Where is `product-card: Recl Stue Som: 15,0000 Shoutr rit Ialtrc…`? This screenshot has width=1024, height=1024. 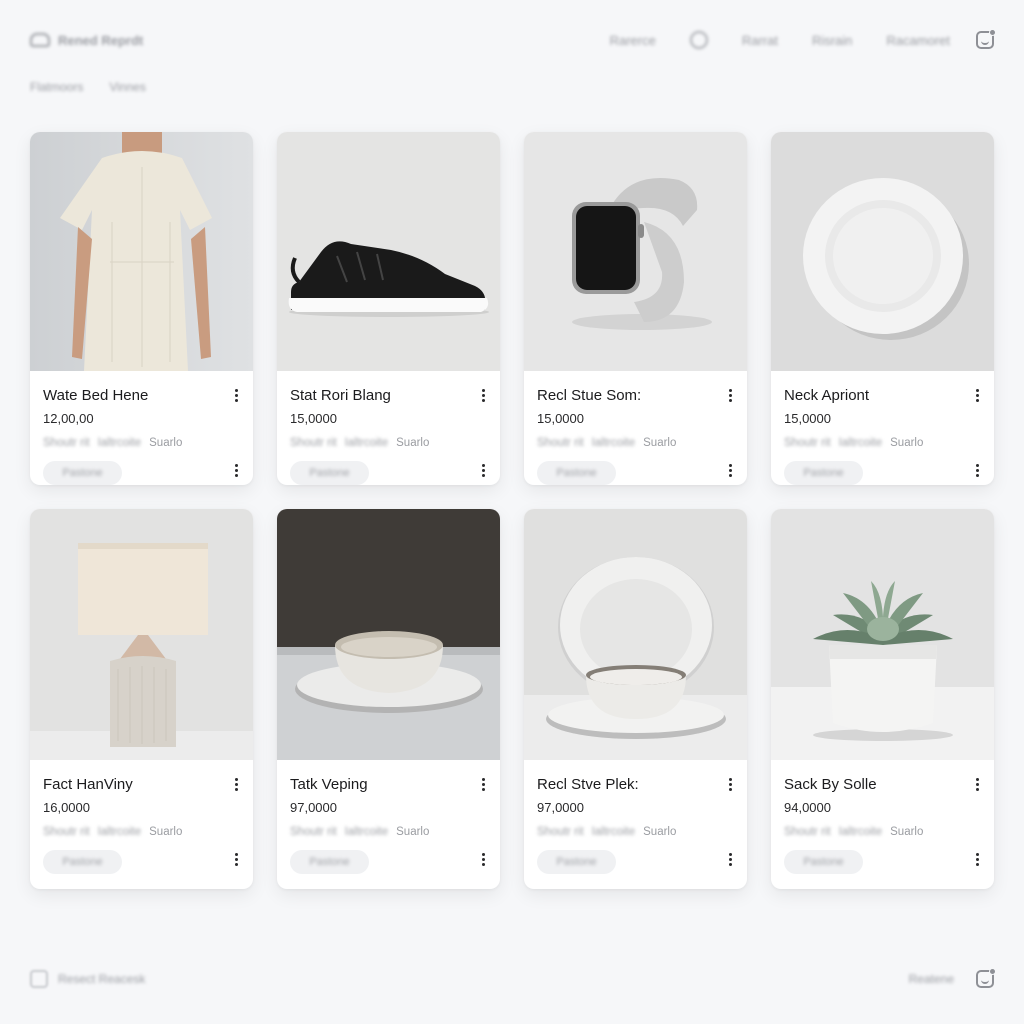
product-card: Recl Stue Som: 15,0000 Shoutr rit Ialtrc… is located at coordinates (635, 308).